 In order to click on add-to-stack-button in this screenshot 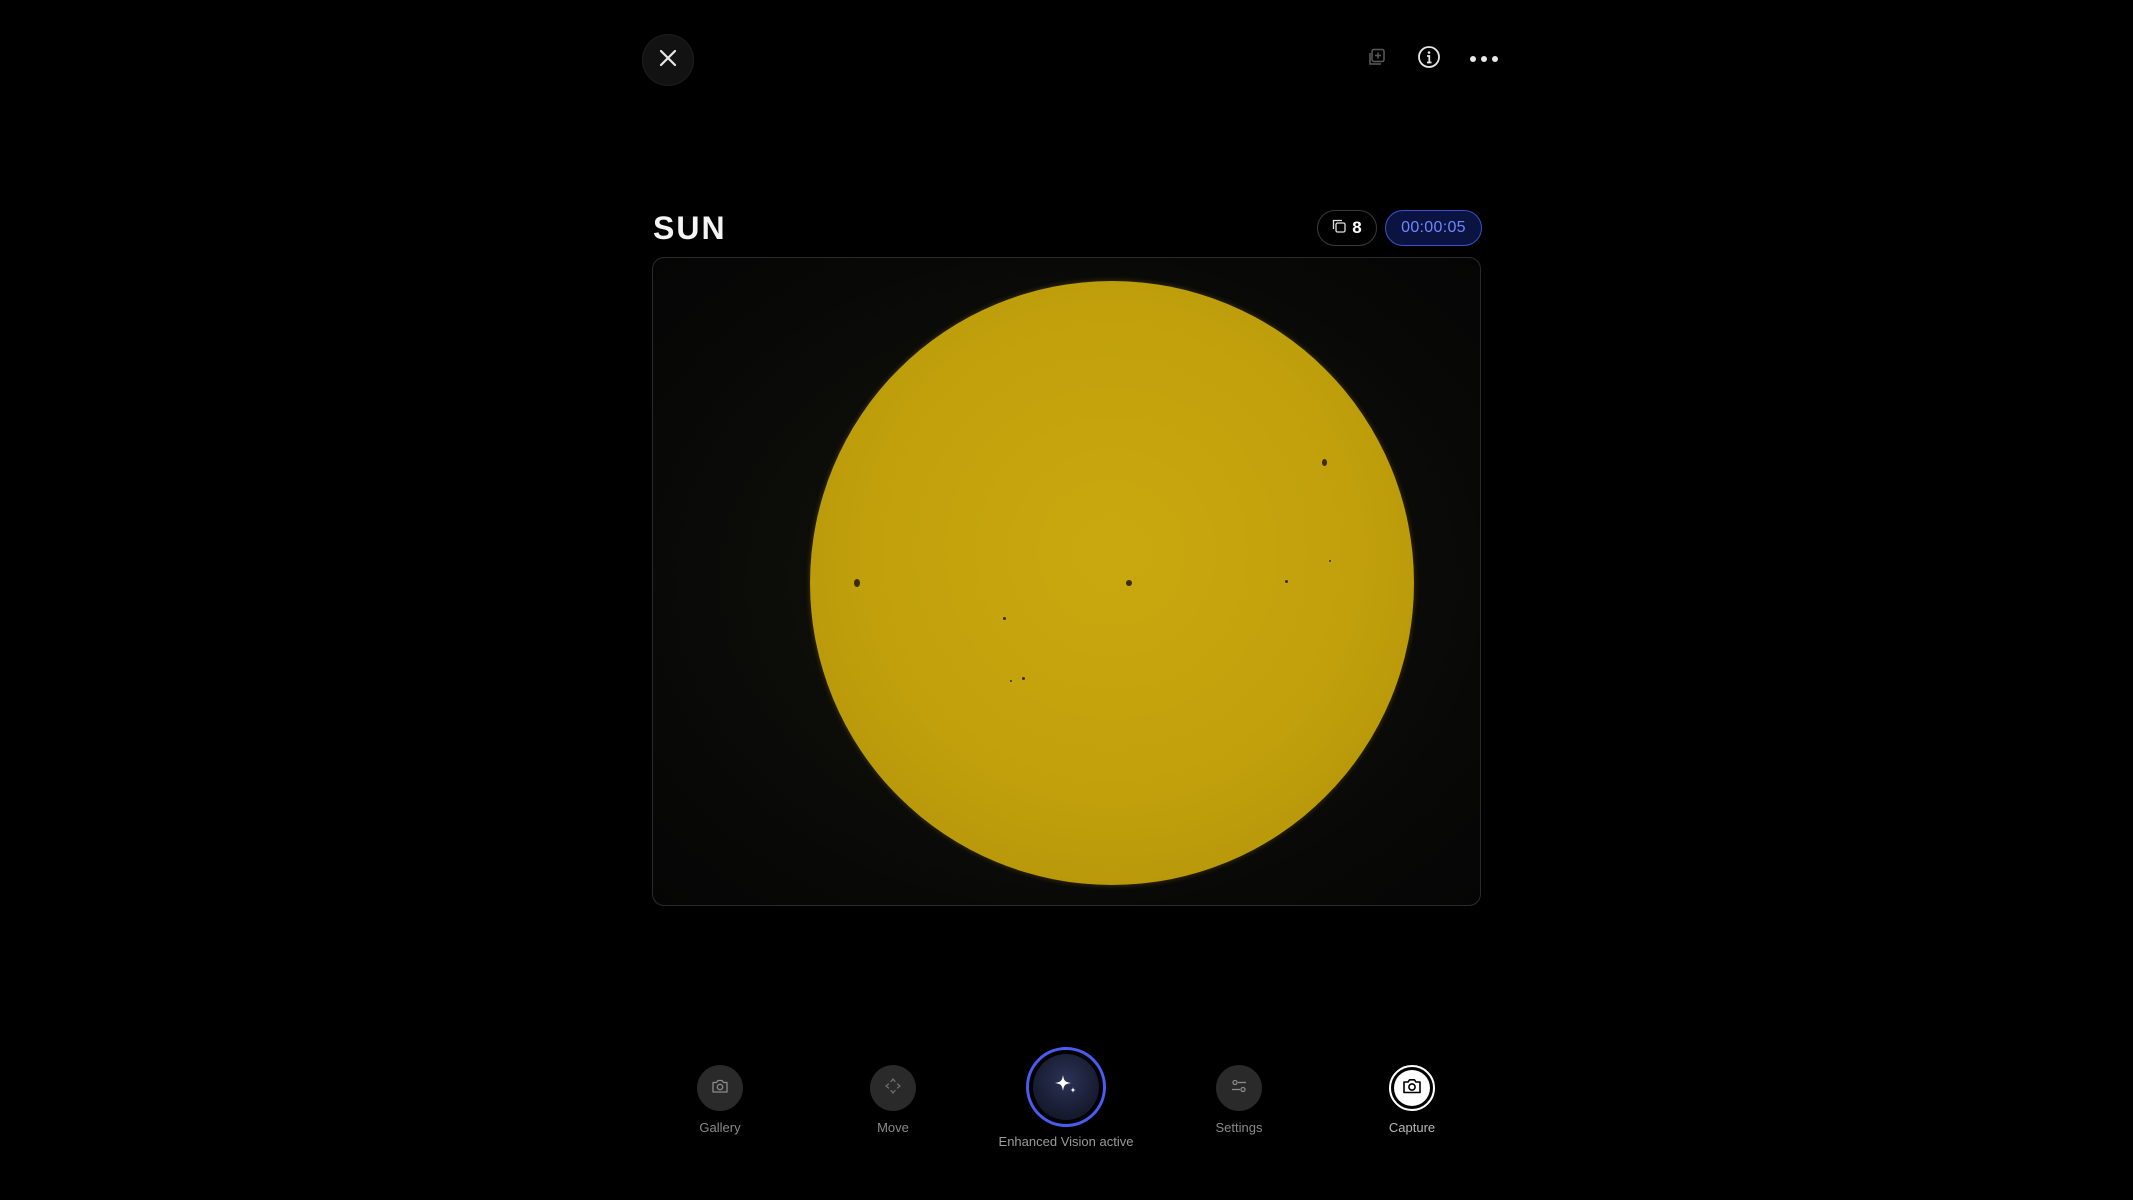, I will do `click(1377, 59)`.